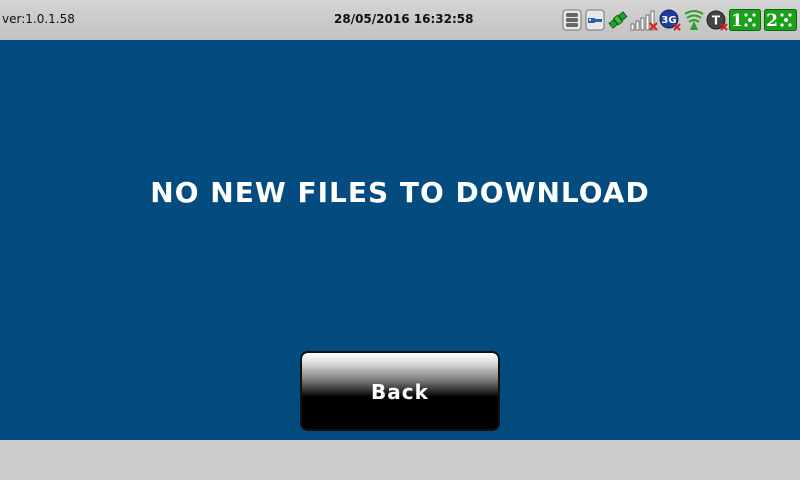 The height and width of the screenshot is (480, 800). Describe the element at coordinates (595, 20) in the screenshot. I see `usb-icon` at that location.